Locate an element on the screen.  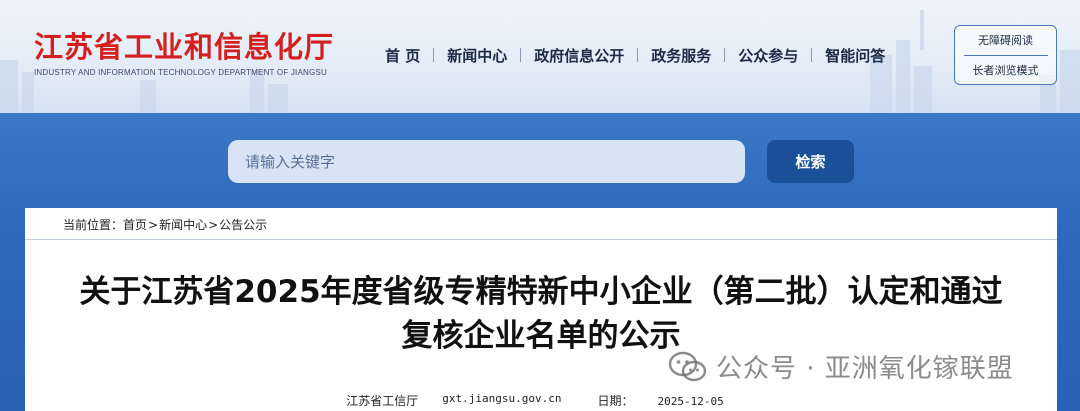
breadcrumb-divider is located at coordinates (541, 239).